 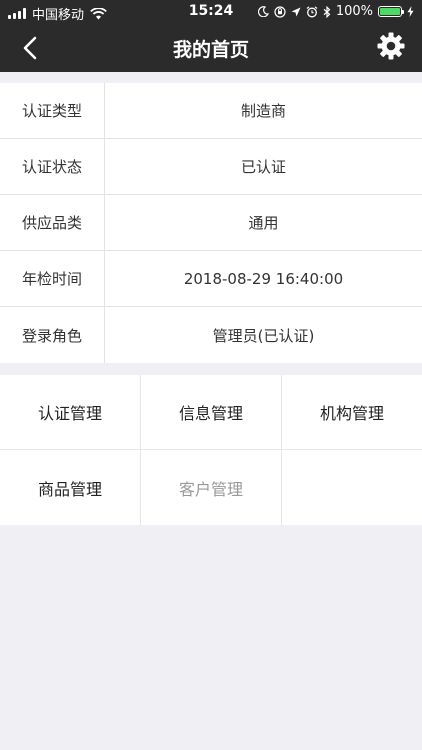 I want to click on info-row-inspection-time: 年检时间 2018-08-29 16:40:00, so click(x=211, y=279).